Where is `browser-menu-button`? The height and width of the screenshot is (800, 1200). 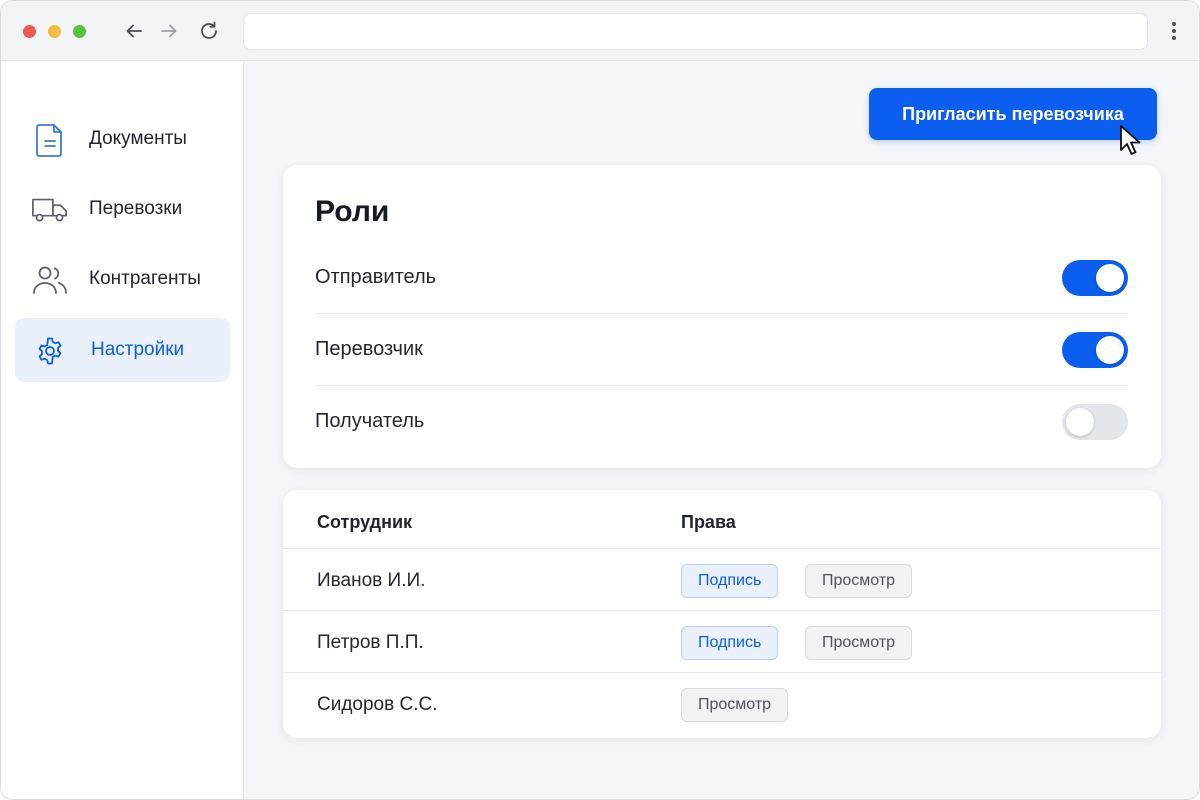 browser-menu-button is located at coordinates (1174, 31).